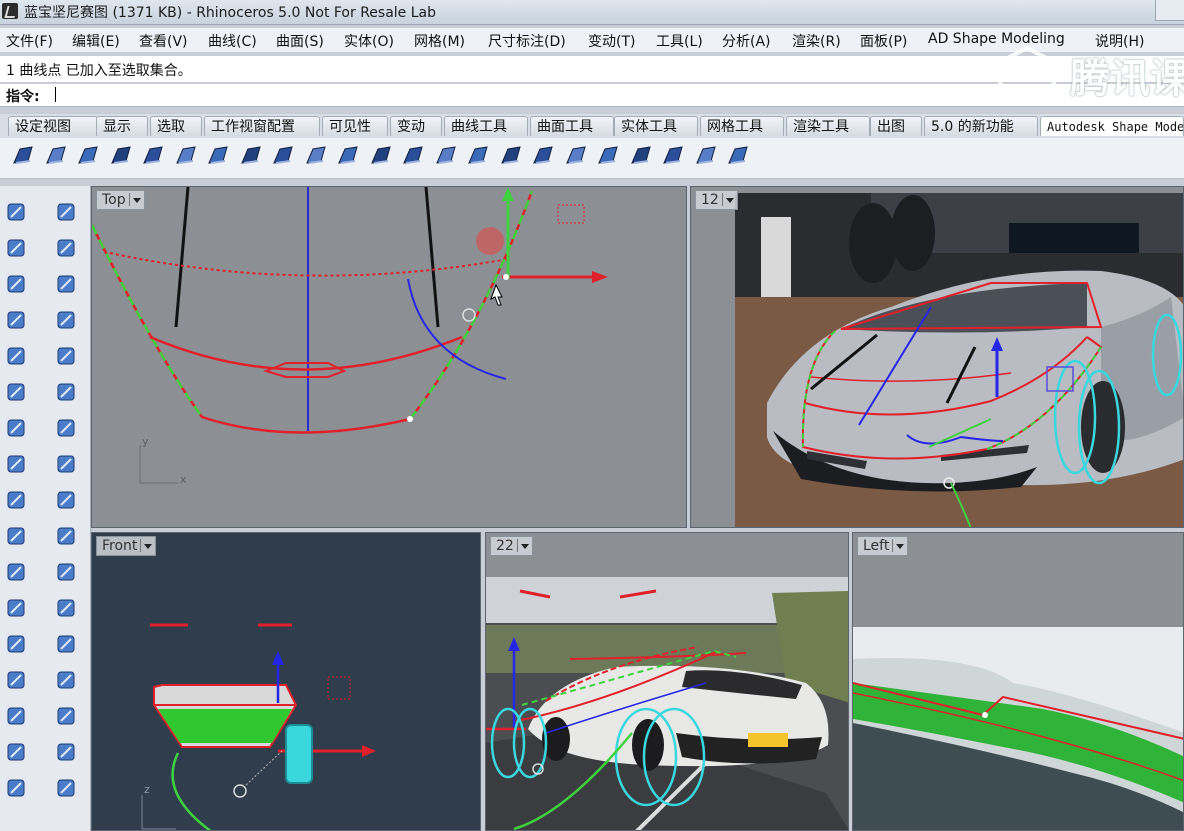 This screenshot has height=831, width=1184. Describe the element at coordinates (816, 41) in the screenshot. I see `menu-render: 渲染(R)` at that location.